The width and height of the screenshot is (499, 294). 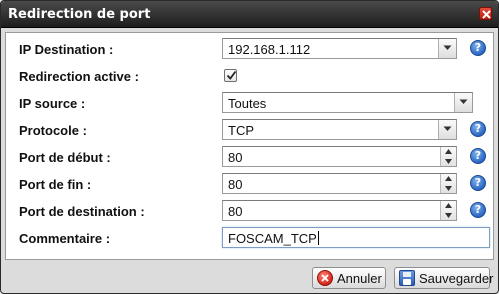 I want to click on dialog-title: Redirection de port, so click(x=79, y=14).